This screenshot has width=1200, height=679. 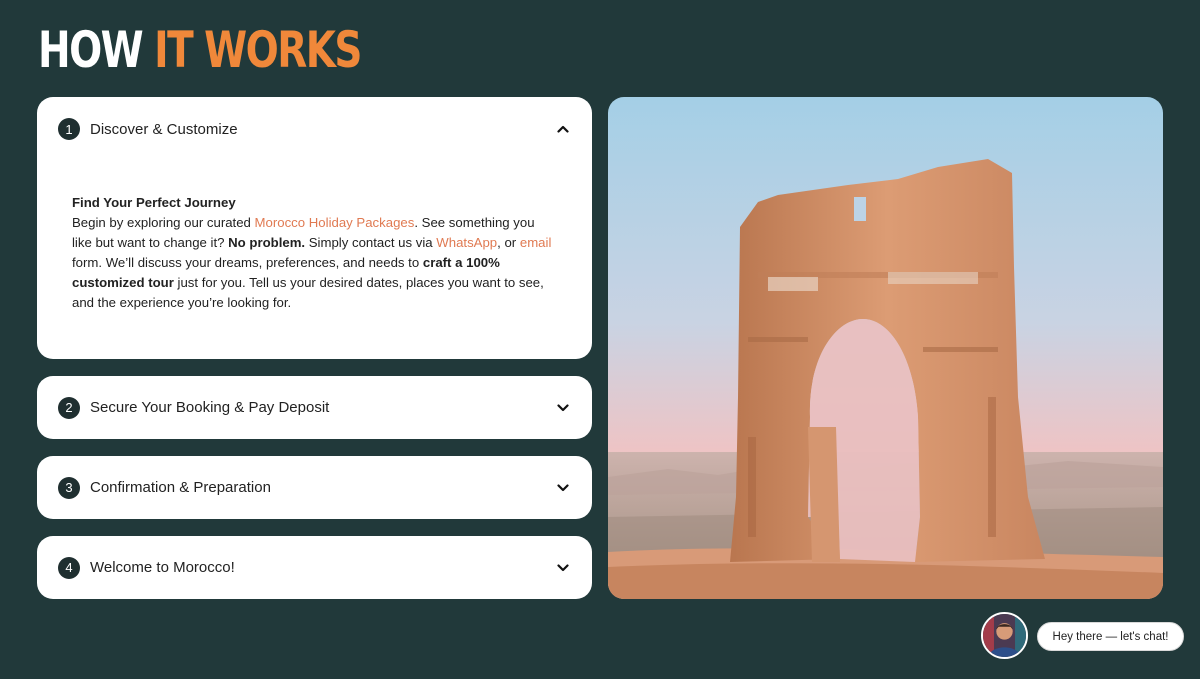 What do you see at coordinates (371, 242) in the screenshot?
I see `text-span: Simply contact us via` at bounding box center [371, 242].